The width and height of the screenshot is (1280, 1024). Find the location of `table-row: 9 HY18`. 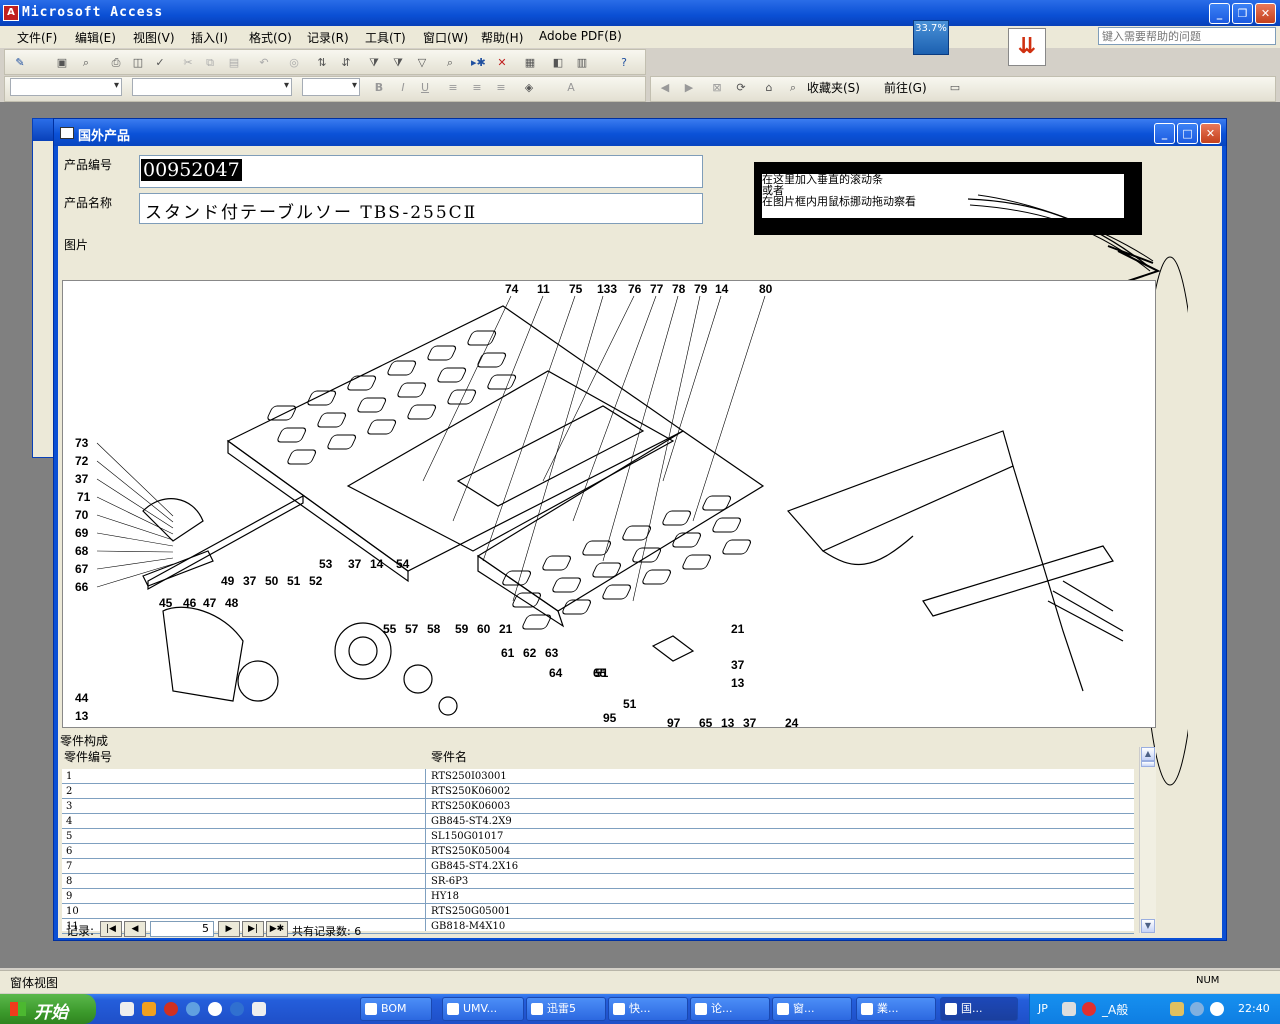

table-row: 9 HY18 is located at coordinates (598, 896).